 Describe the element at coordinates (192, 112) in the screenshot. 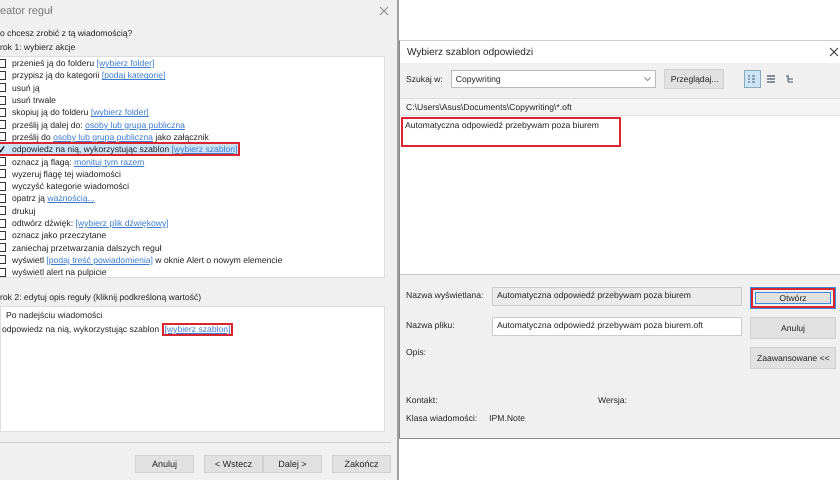

I see `action-row: skopiuj ją do folderu [wybierz folder]` at that location.